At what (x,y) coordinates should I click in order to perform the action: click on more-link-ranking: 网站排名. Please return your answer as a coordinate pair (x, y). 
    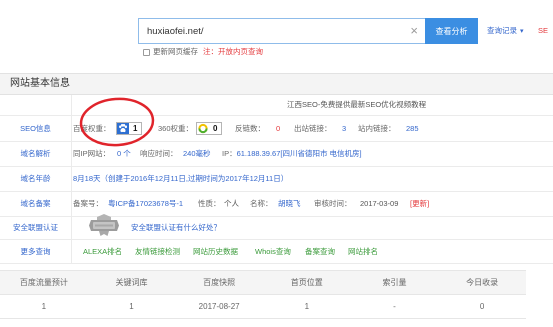
    Looking at the image, I should click on (363, 251).